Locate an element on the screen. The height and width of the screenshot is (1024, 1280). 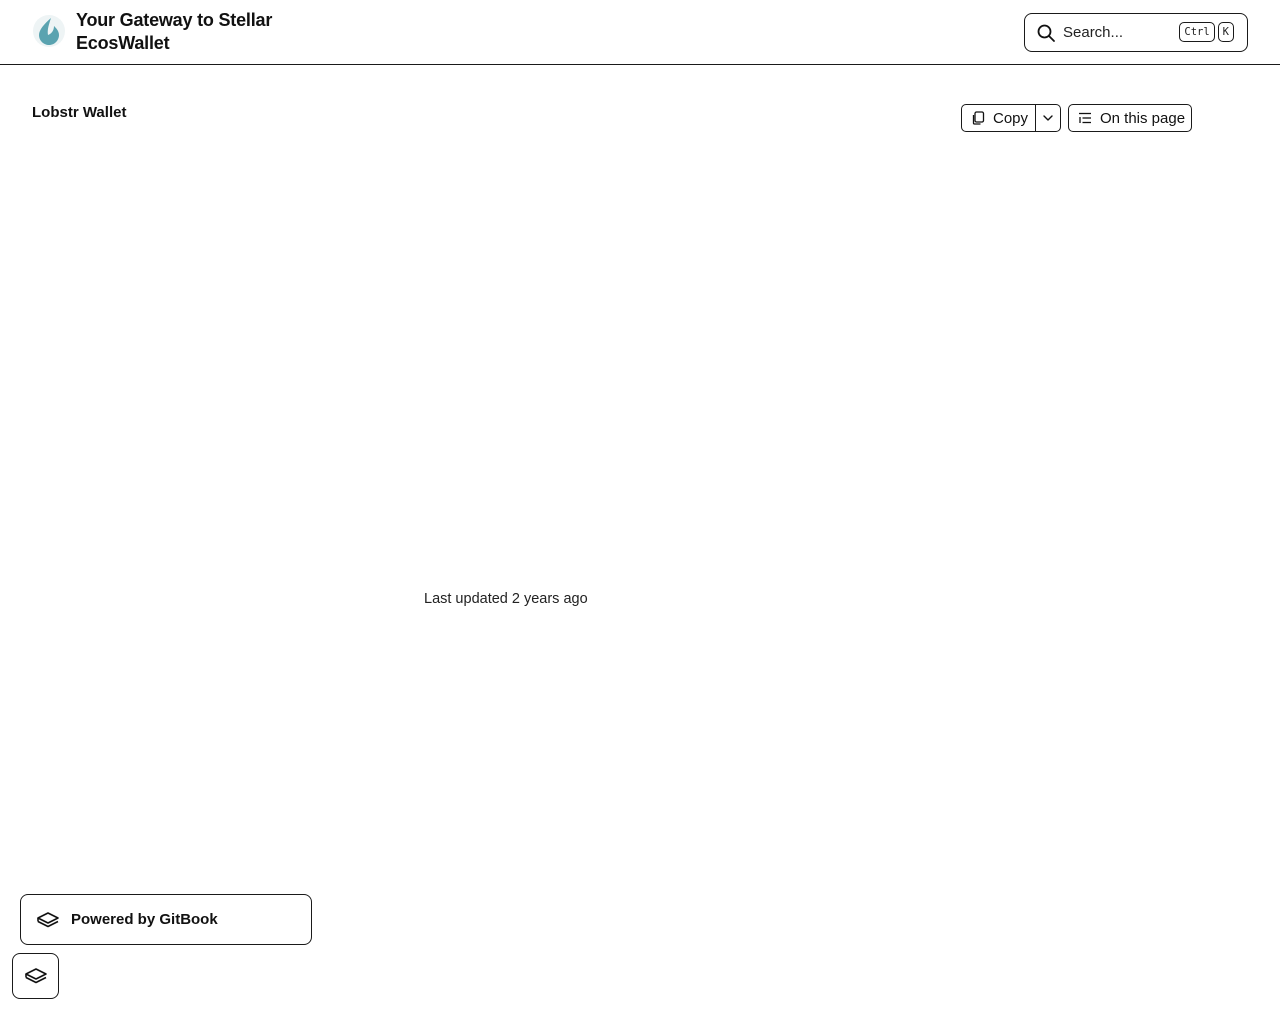
page-title: Lobstr Wallet is located at coordinates (79, 112).